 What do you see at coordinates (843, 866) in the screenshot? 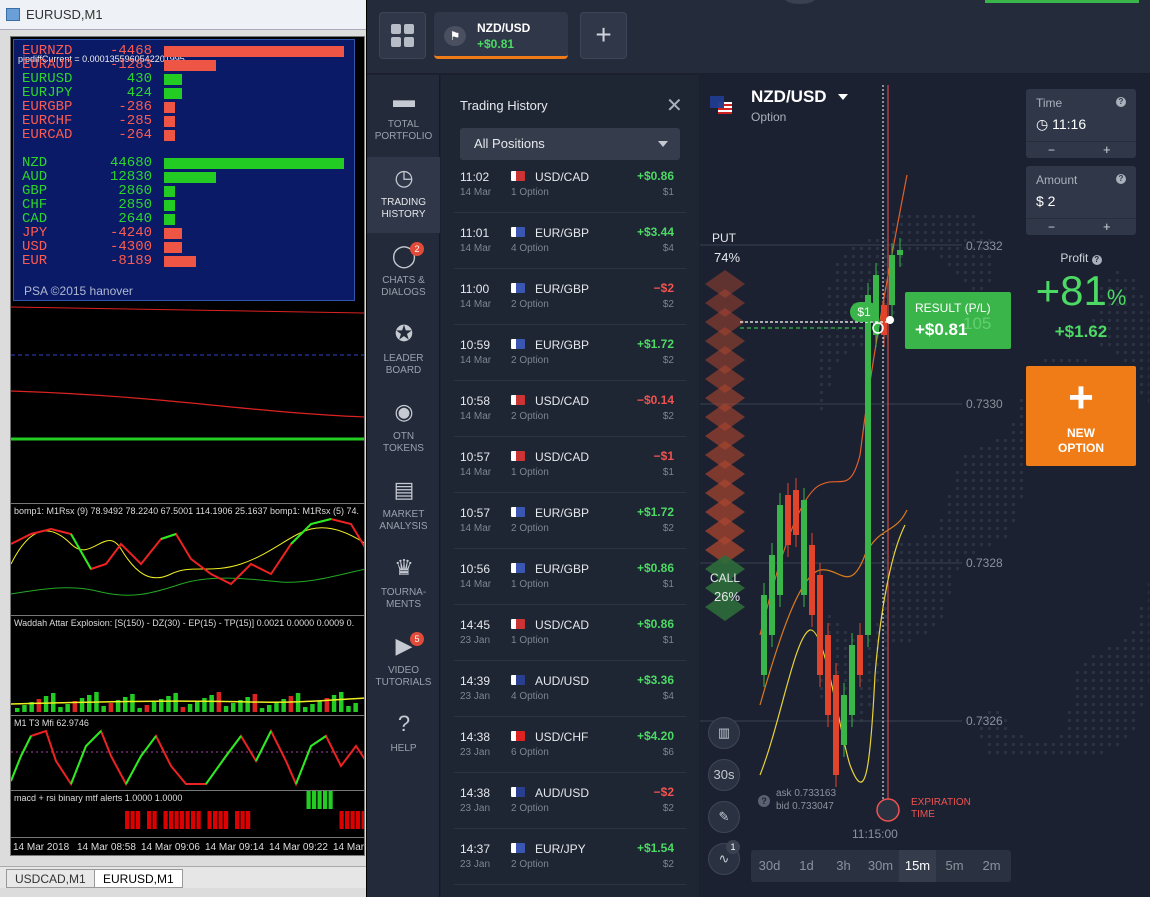
I see `timeframe-3h: 3h` at bounding box center [843, 866].